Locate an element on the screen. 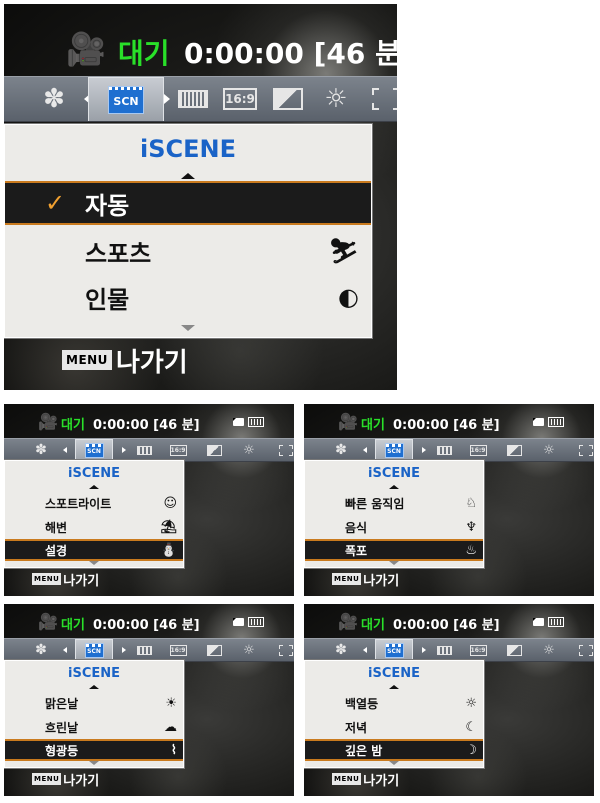 Image resolution: width=600 pixels, height=803 pixels. scene-icon: ☾ is located at coordinates (471, 727).